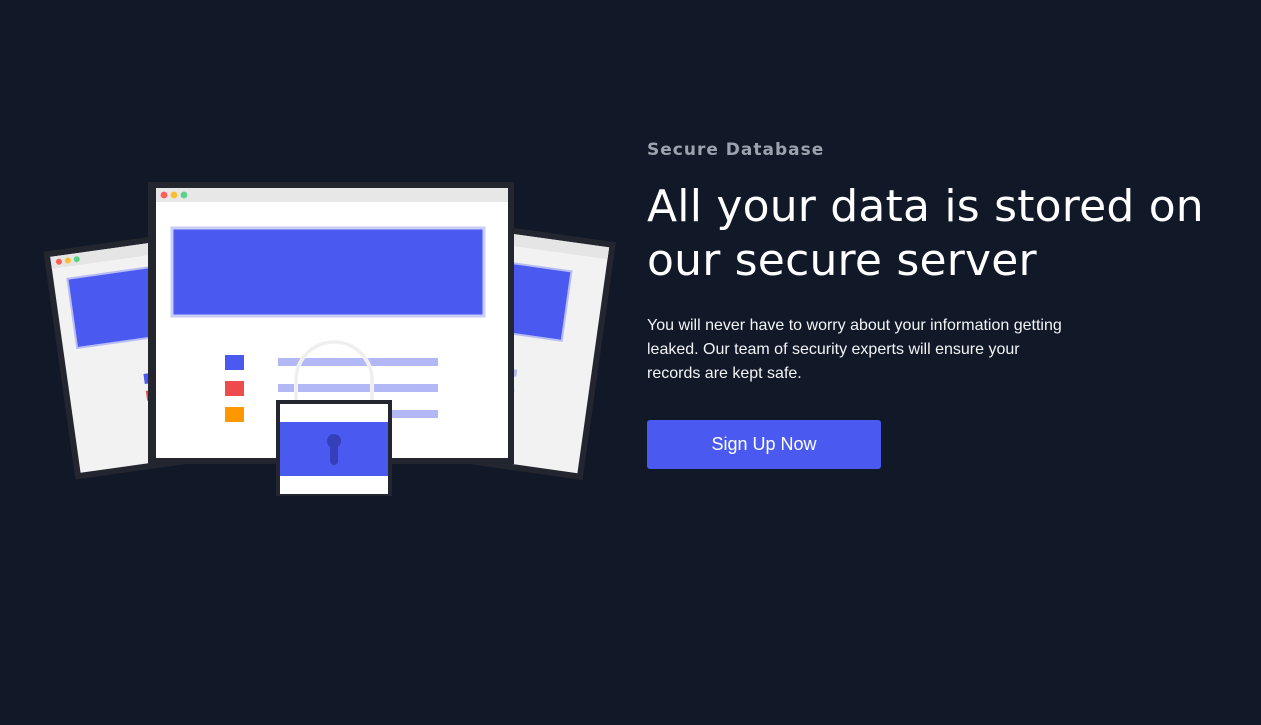 This screenshot has width=1261, height=725. I want to click on headline-line-1: All your data is stored on, so click(925, 206).